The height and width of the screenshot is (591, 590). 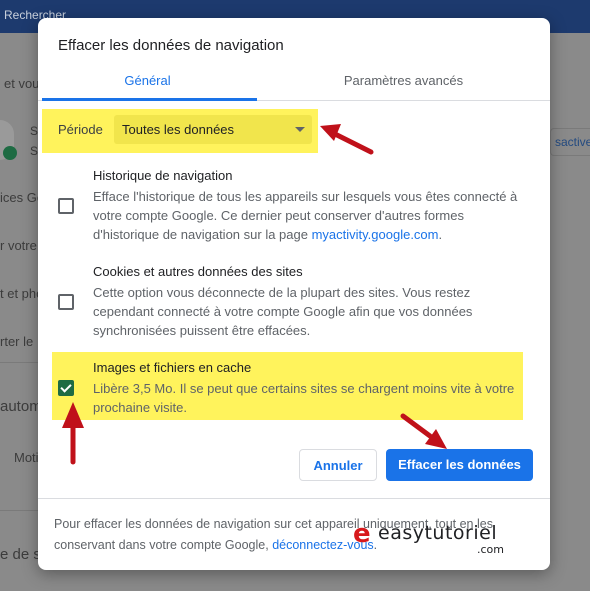 I want to click on background-sync-icon, so click(x=10, y=153).